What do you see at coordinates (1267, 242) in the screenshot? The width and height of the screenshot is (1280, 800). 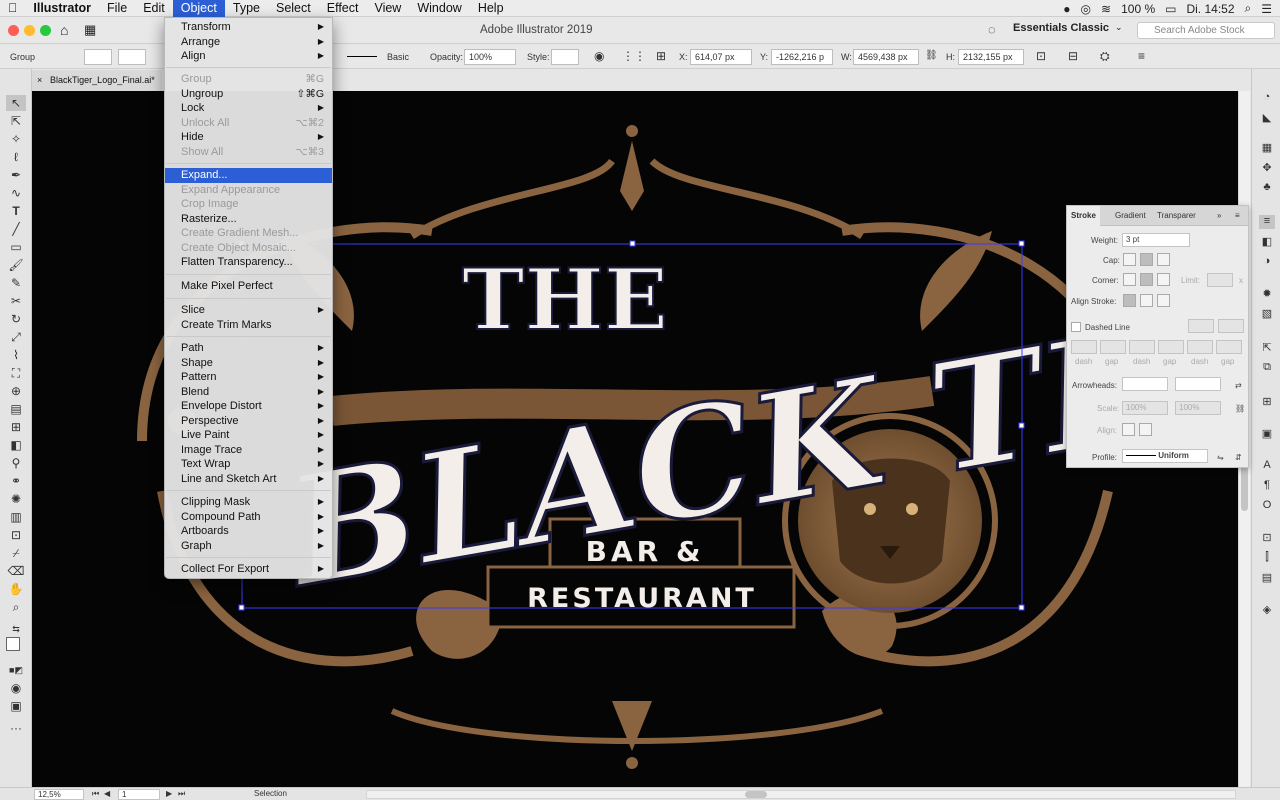 I see `gradient-panel-icon: ◧` at bounding box center [1267, 242].